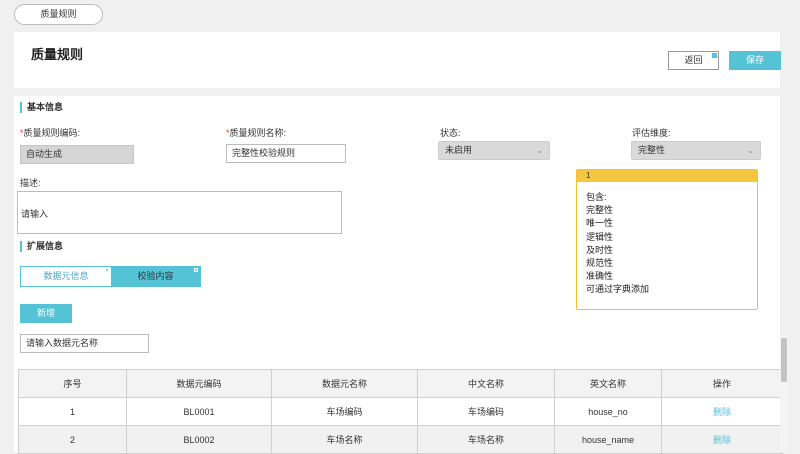 This screenshot has height=454, width=800. Describe the element at coordinates (600, 276) in the screenshot. I see `tooltip-line: 准确性` at that location.